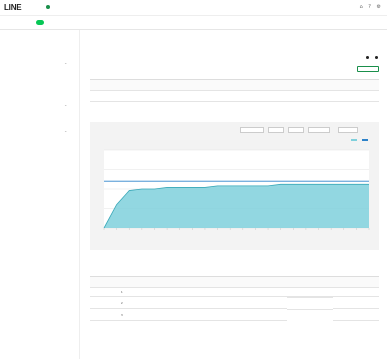 The height and width of the screenshot is (359, 387). I want to click on export-button, so click(368, 69).